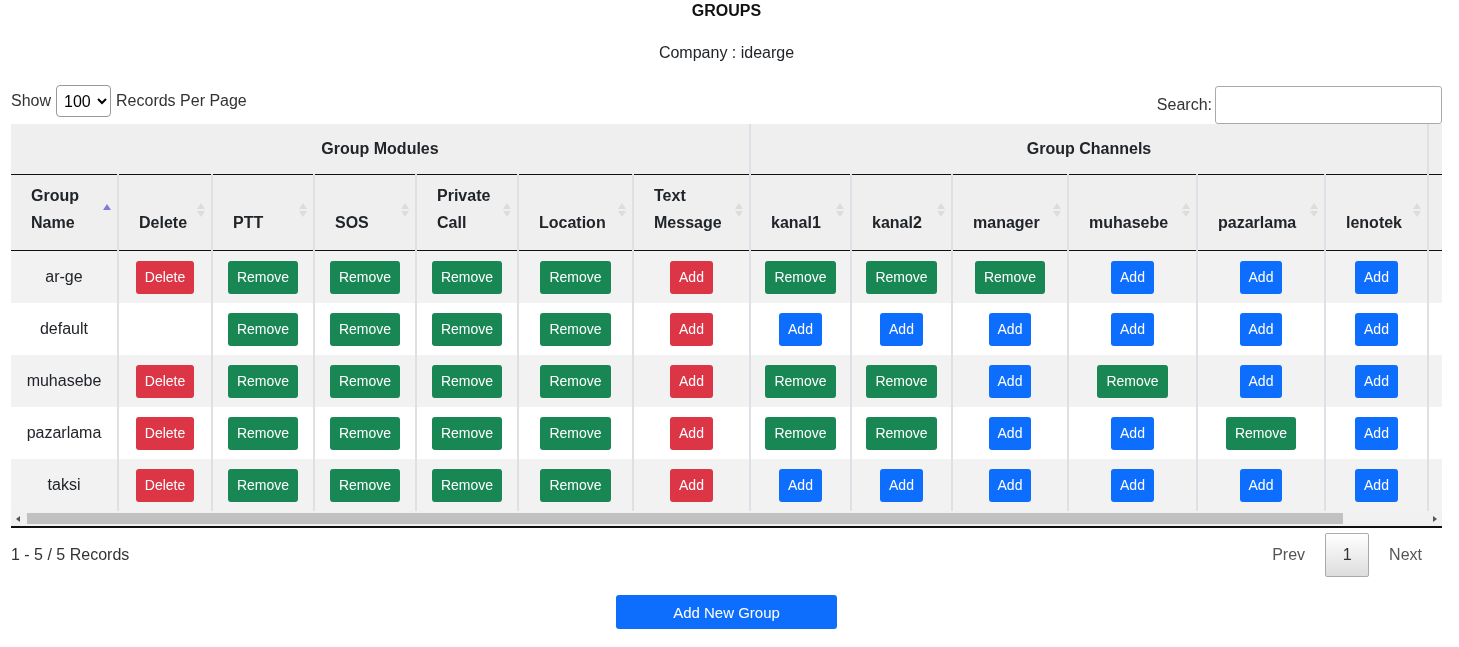 The height and width of the screenshot is (647, 1459). What do you see at coordinates (64, 212) in the screenshot?
I see `column-header: Group Name` at bounding box center [64, 212].